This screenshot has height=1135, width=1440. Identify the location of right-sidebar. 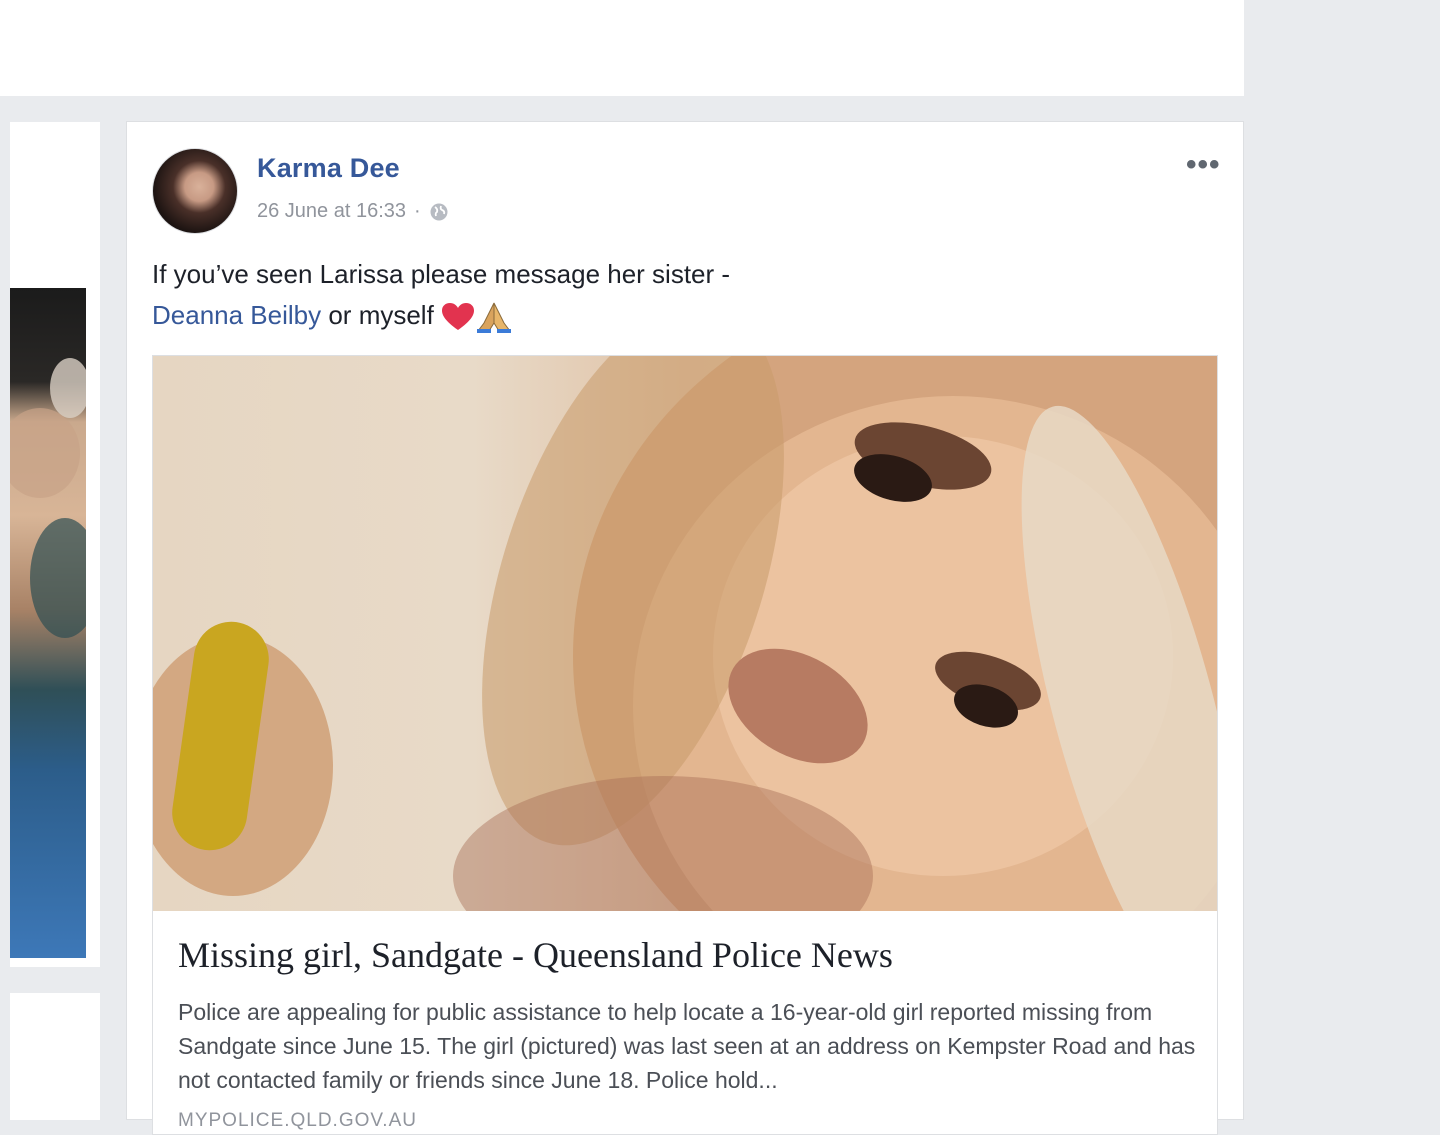
(1342, 582).